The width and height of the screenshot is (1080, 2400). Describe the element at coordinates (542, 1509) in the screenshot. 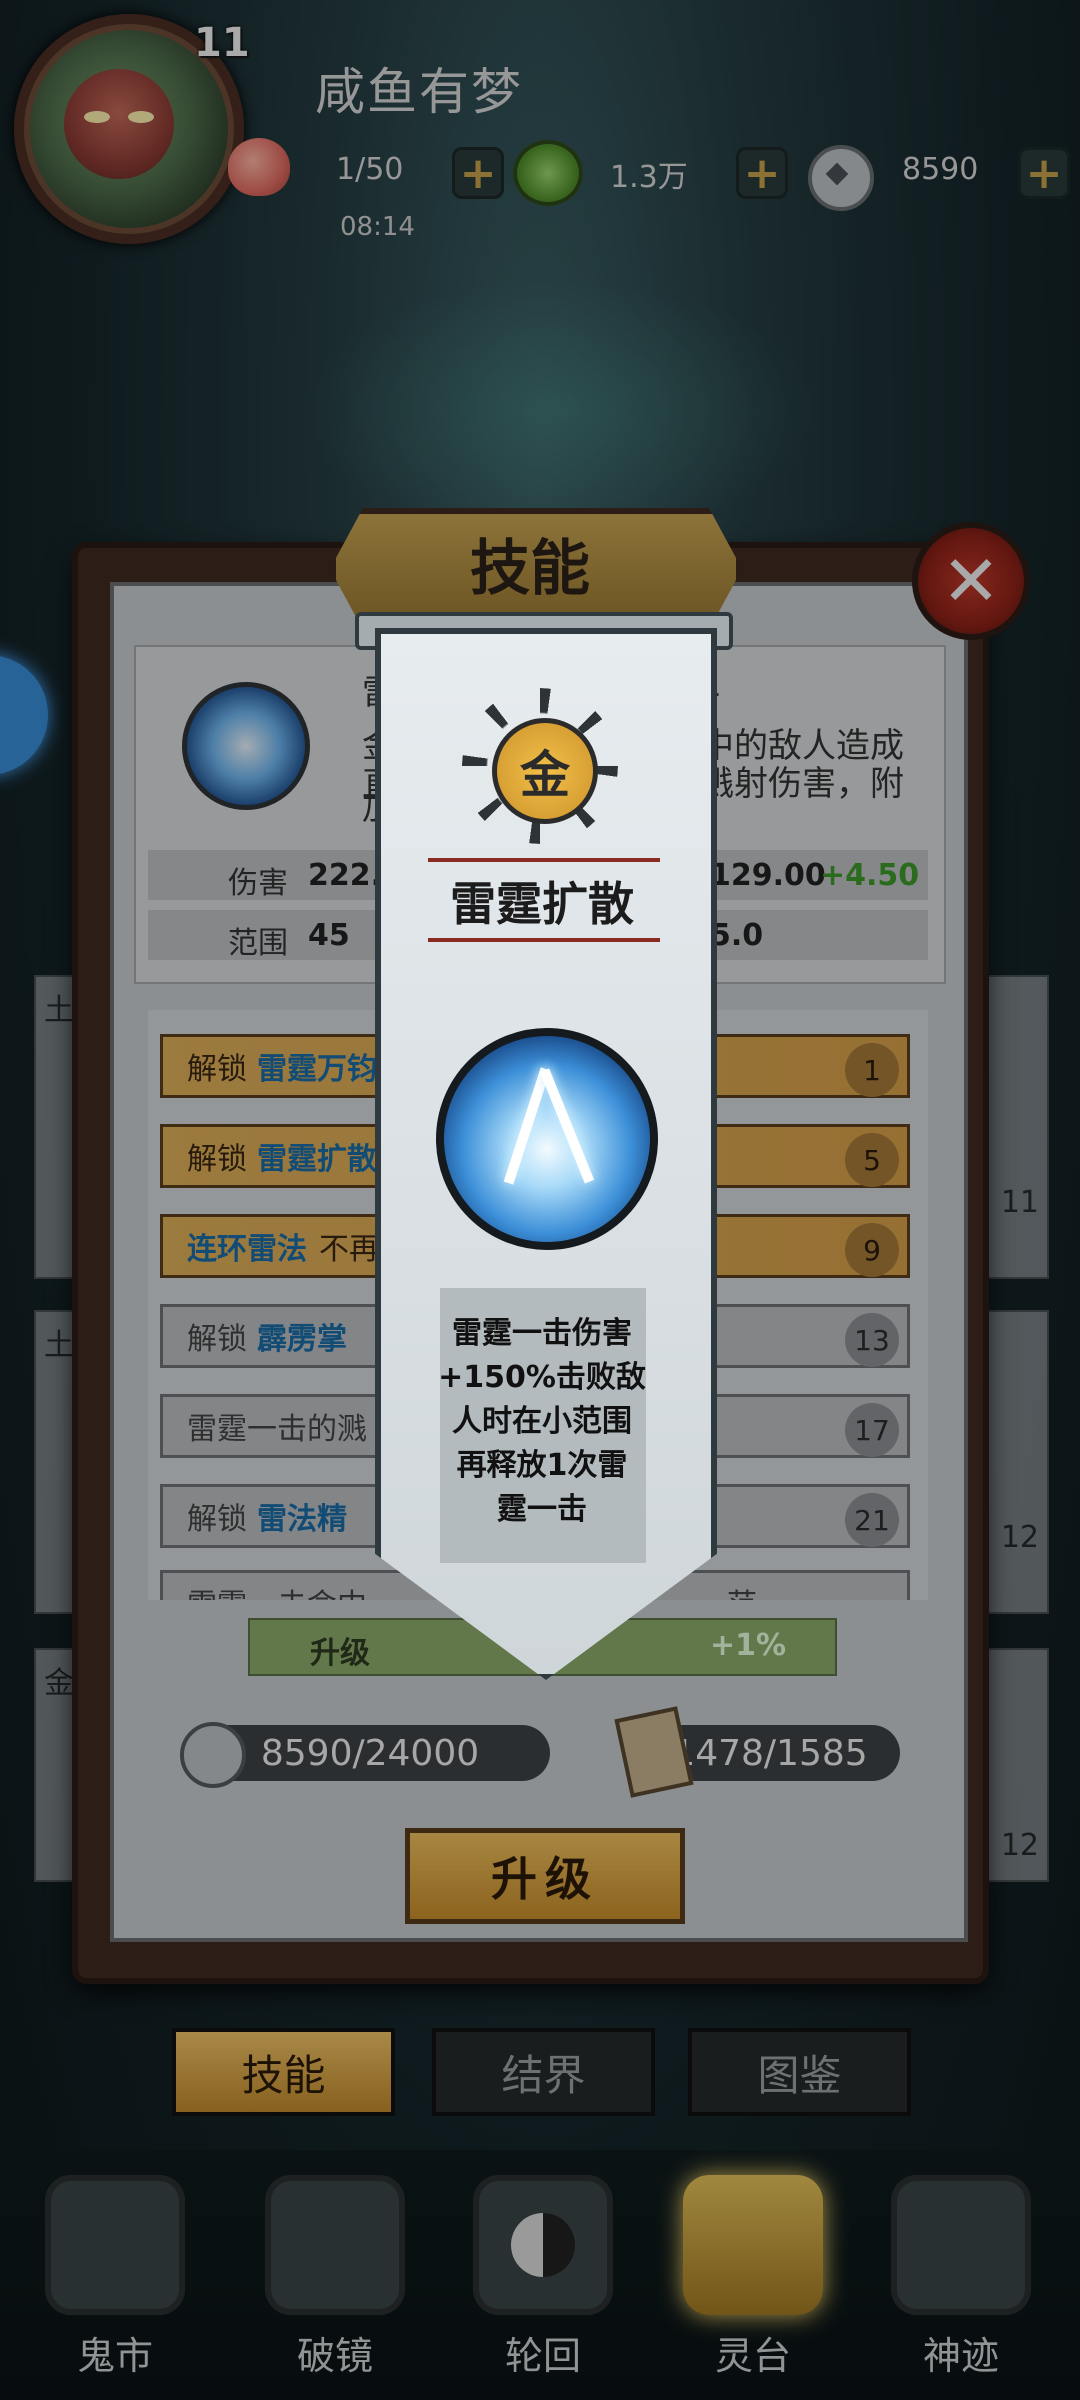

I see `description-line: 霆一击` at that location.